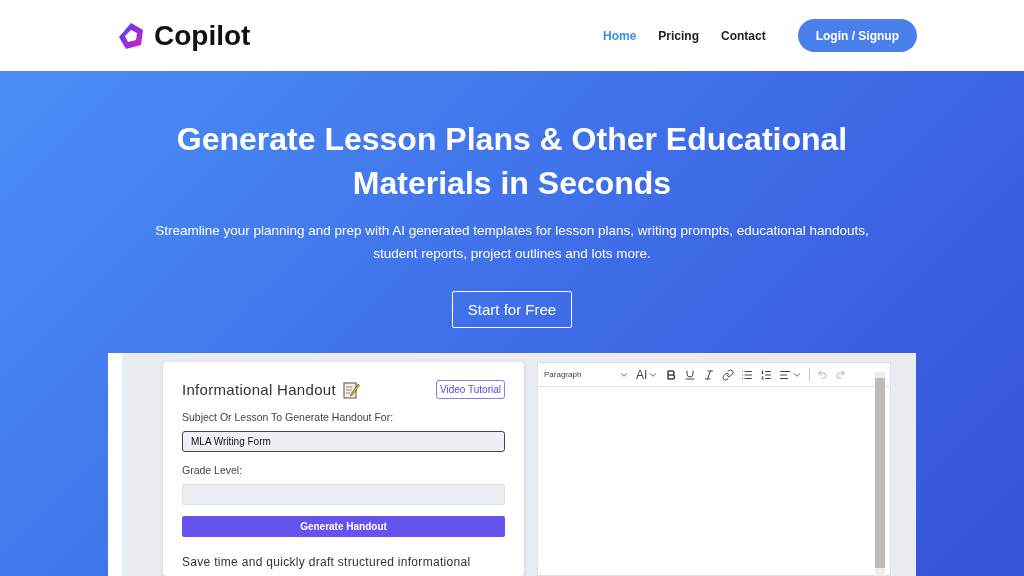  What do you see at coordinates (350, 389) in the screenshot?
I see `memo-icon` at bounding box center [350, 389].